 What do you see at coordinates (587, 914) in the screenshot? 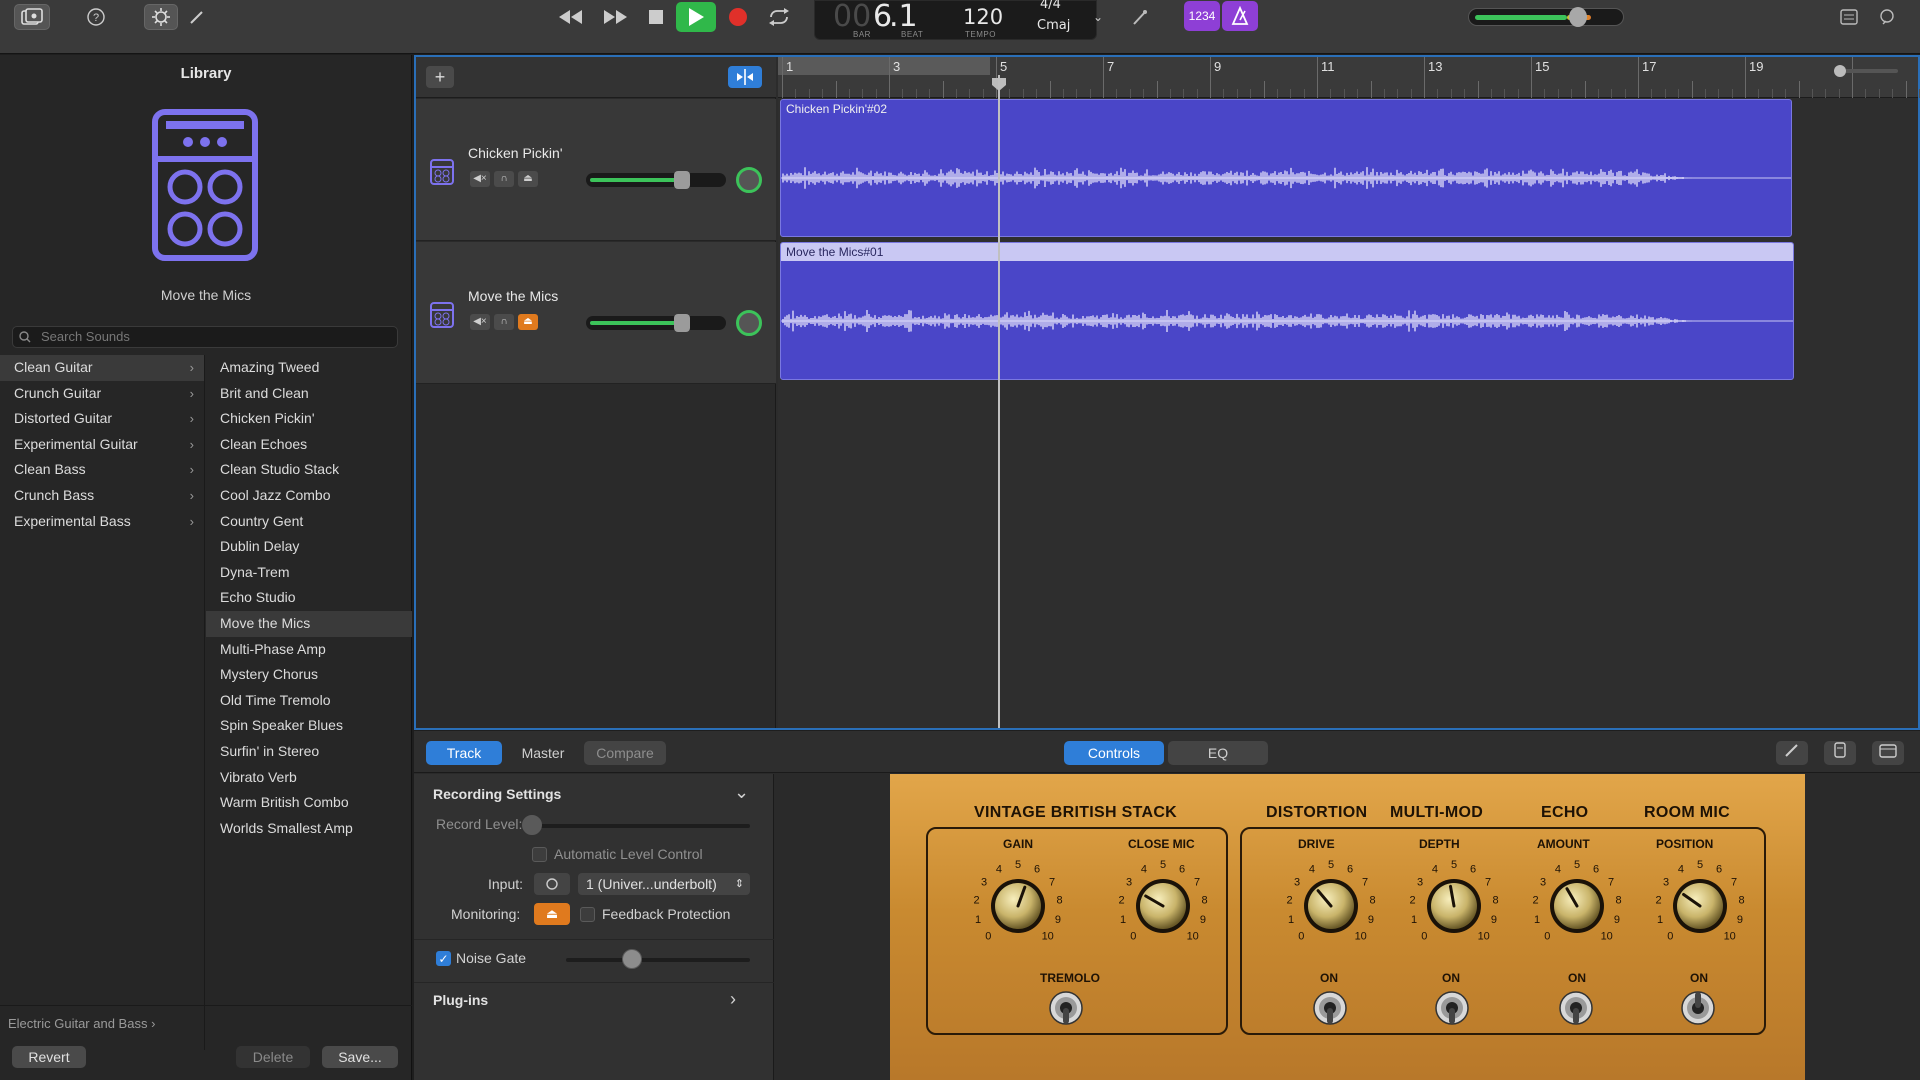
I see `feedback-protection-checkbox` at bounding box center [587, 914].